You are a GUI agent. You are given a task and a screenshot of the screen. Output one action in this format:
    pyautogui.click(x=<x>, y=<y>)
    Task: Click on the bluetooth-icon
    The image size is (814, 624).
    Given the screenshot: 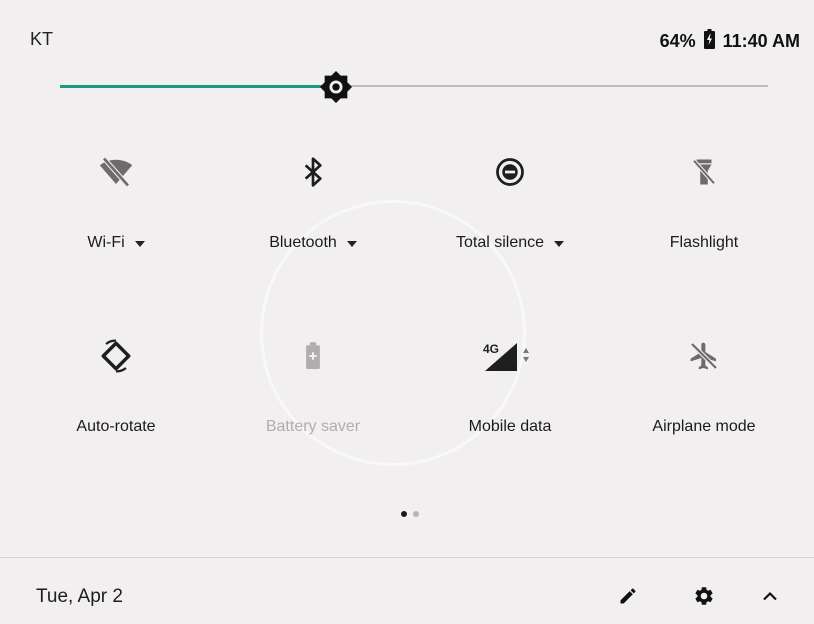 What is the action you would take?
    pyautogui.click(x=313, y=172)
    